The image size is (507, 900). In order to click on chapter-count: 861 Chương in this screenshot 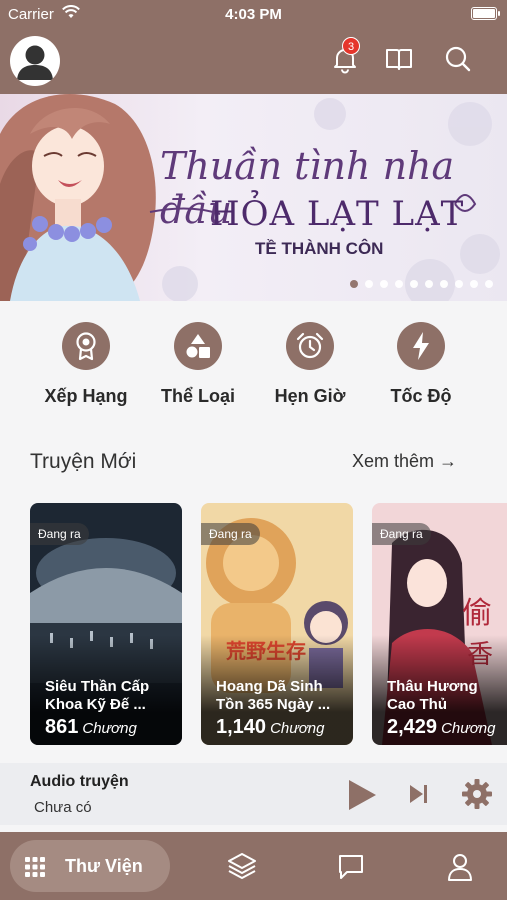, I will do `click(91, 727)`.